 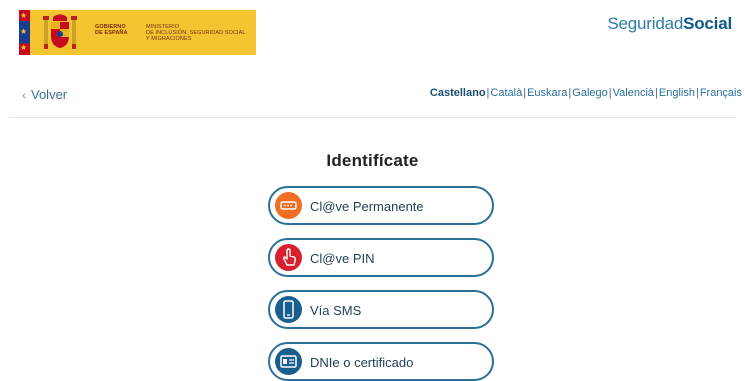 I want to click on language-link-català: Català, so click(x=506, y=93).